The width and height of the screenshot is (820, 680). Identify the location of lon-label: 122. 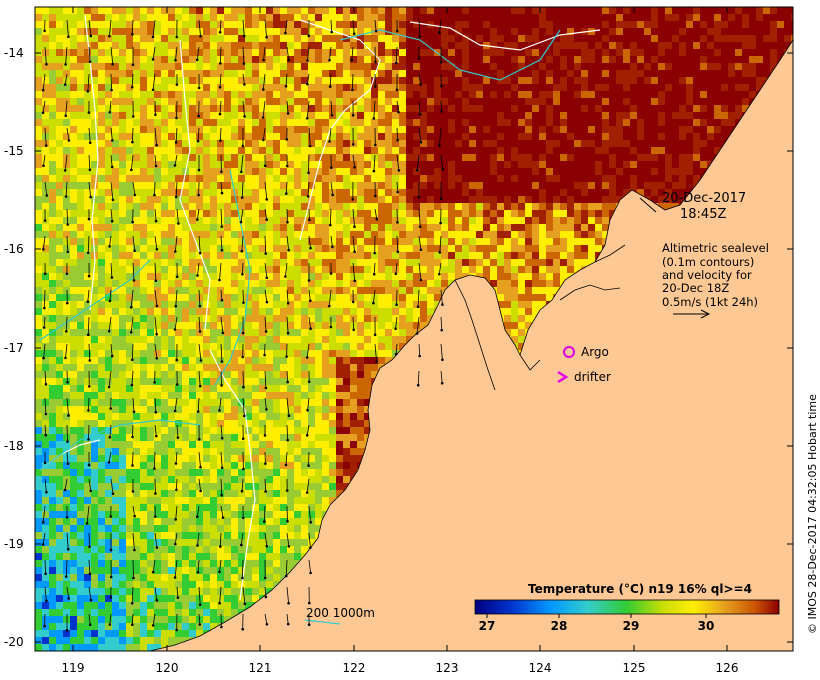
(354, 668).